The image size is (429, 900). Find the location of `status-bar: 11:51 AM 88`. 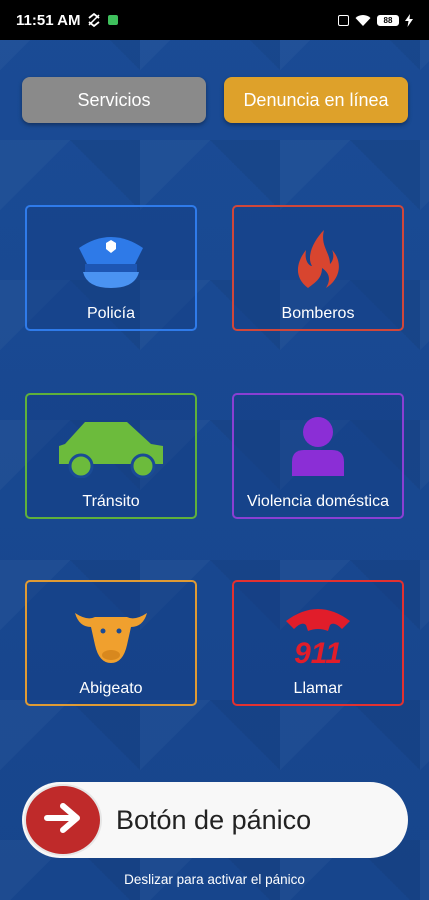

status-bar: 11:51 AM 88 is located at coordinates (214, 20).